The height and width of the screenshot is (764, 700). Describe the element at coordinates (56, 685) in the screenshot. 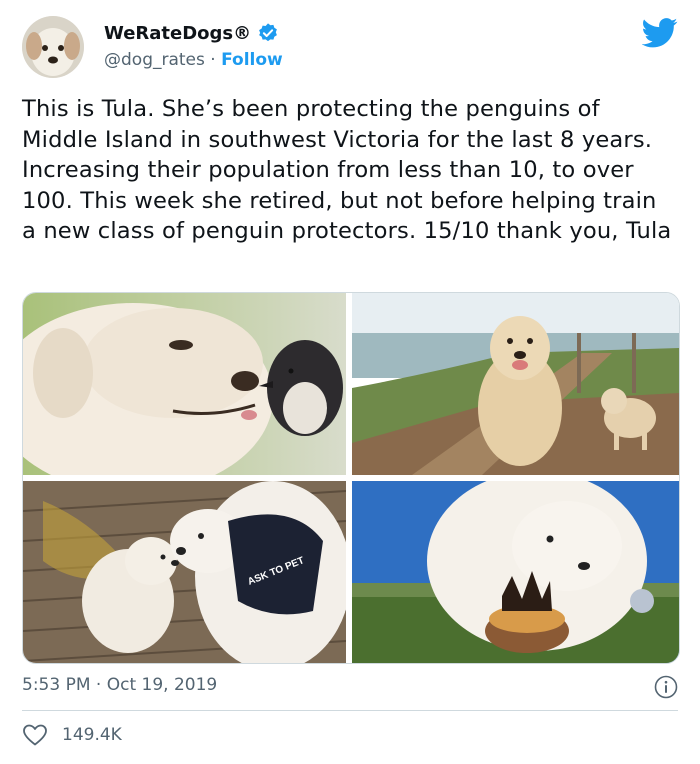

I see `tweet-time: 5:53 PM` at that location.